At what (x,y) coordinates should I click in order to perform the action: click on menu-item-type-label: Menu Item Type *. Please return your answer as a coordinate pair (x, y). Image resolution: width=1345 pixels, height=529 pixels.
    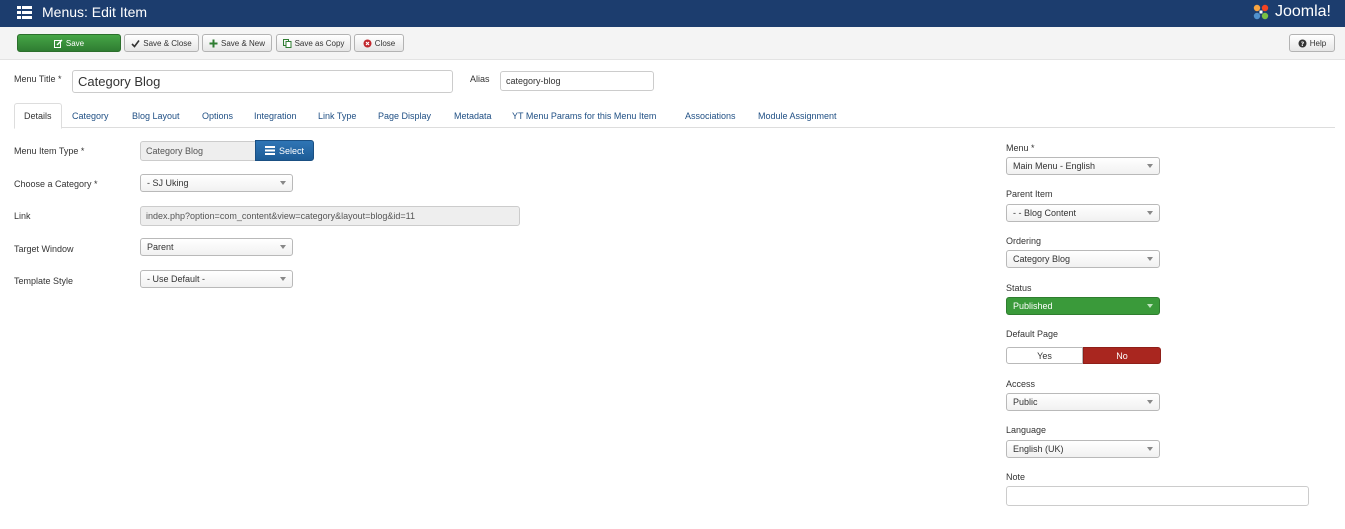
    Looking at the image, I should click on (49, 151).